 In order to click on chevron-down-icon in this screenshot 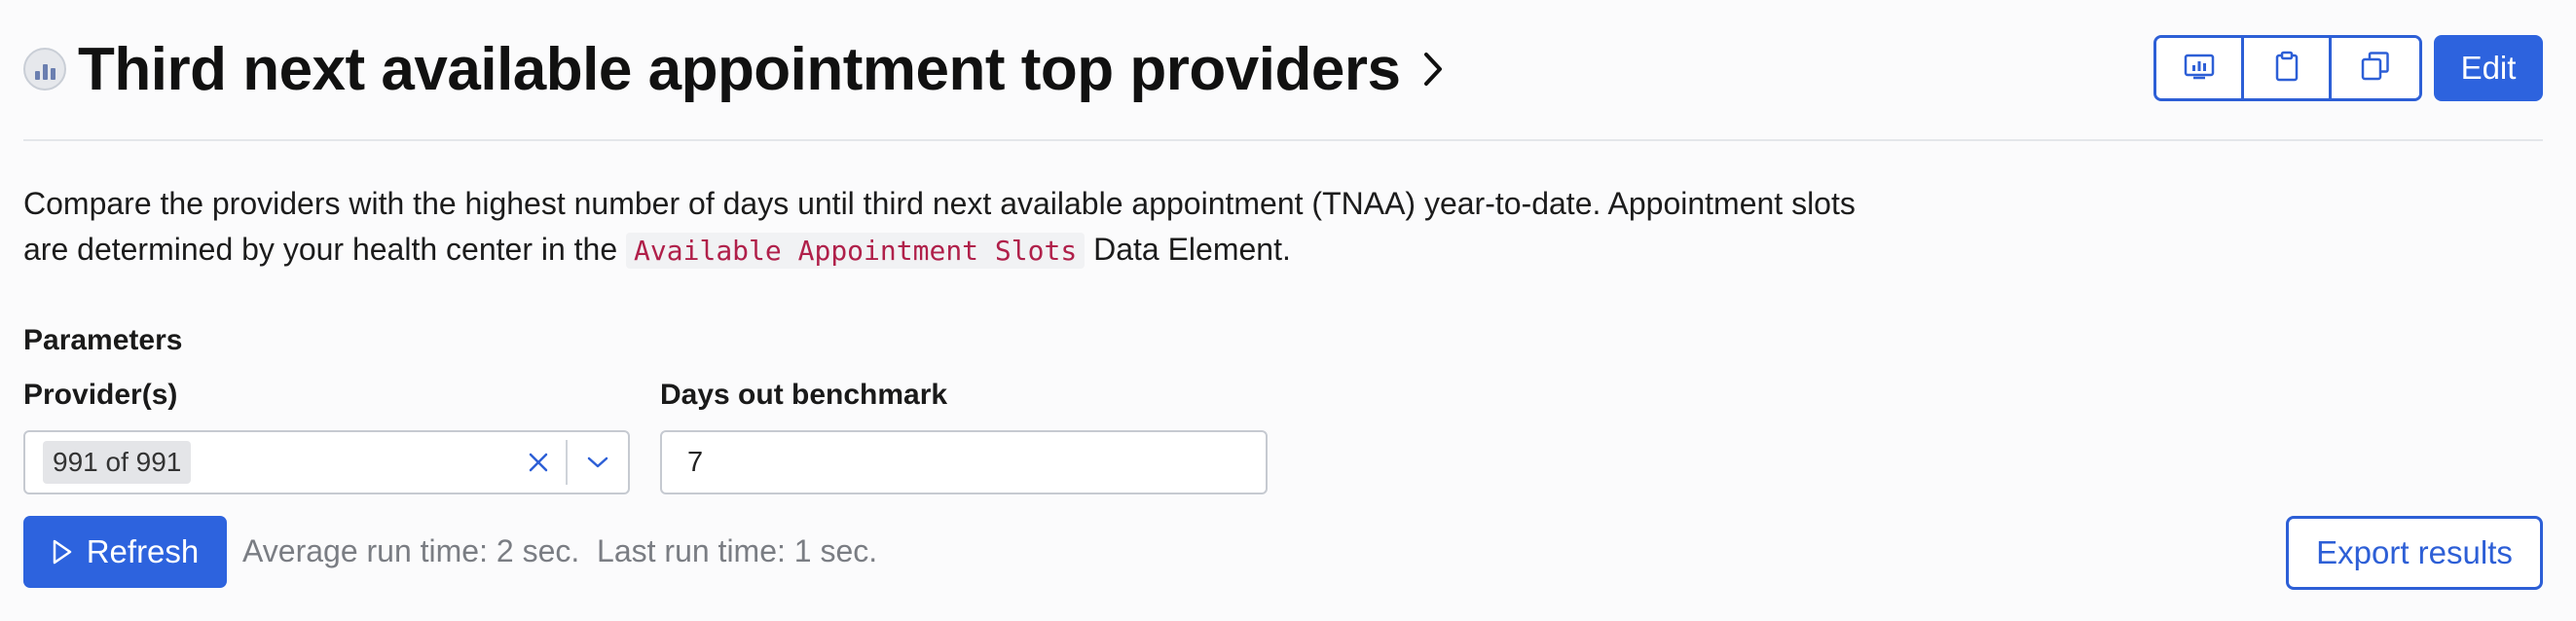, I will do `click(598, 462)`.